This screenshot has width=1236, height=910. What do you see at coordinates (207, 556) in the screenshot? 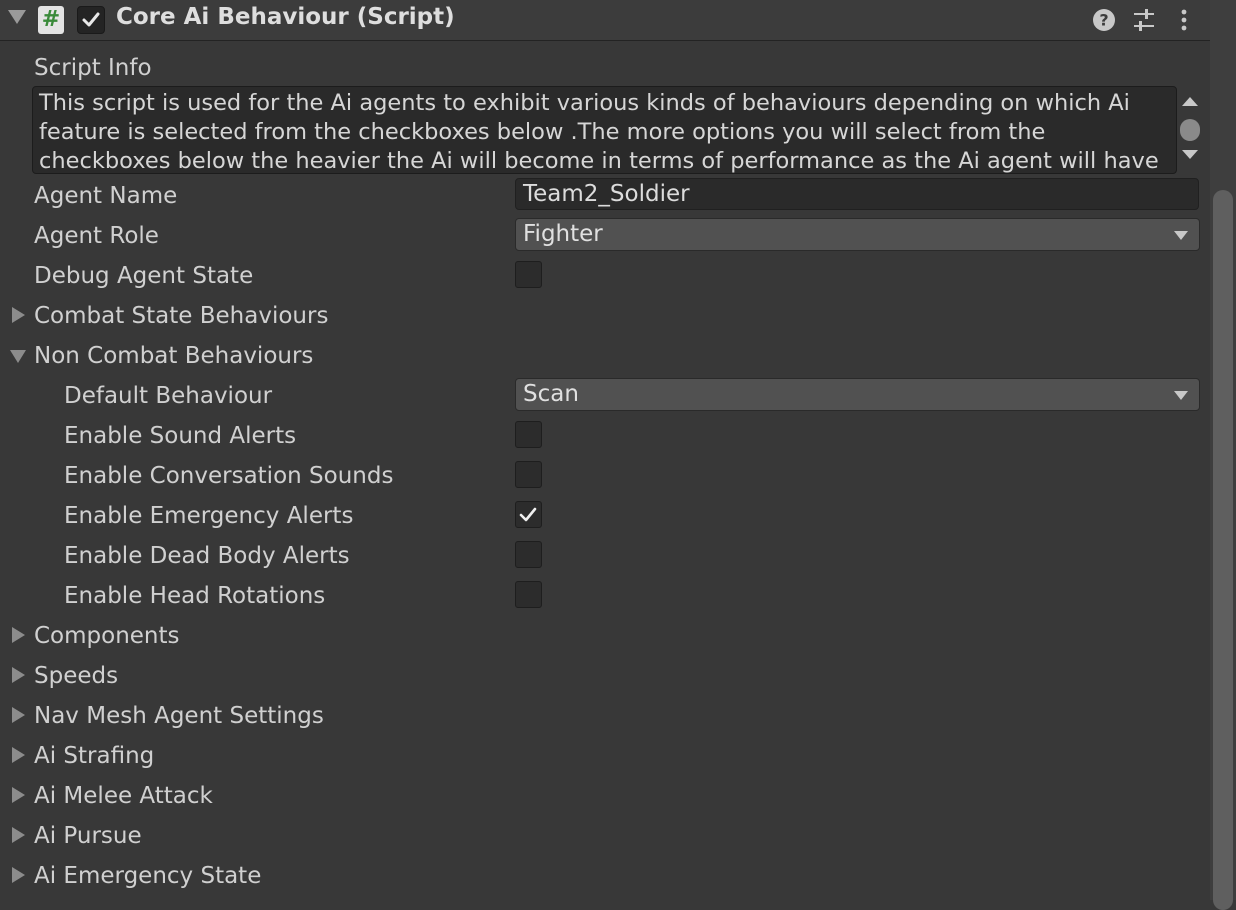
I see `enable-dead-body-alerts-label: Enable Dead Body Alerts` at bounding box center [207, 556].